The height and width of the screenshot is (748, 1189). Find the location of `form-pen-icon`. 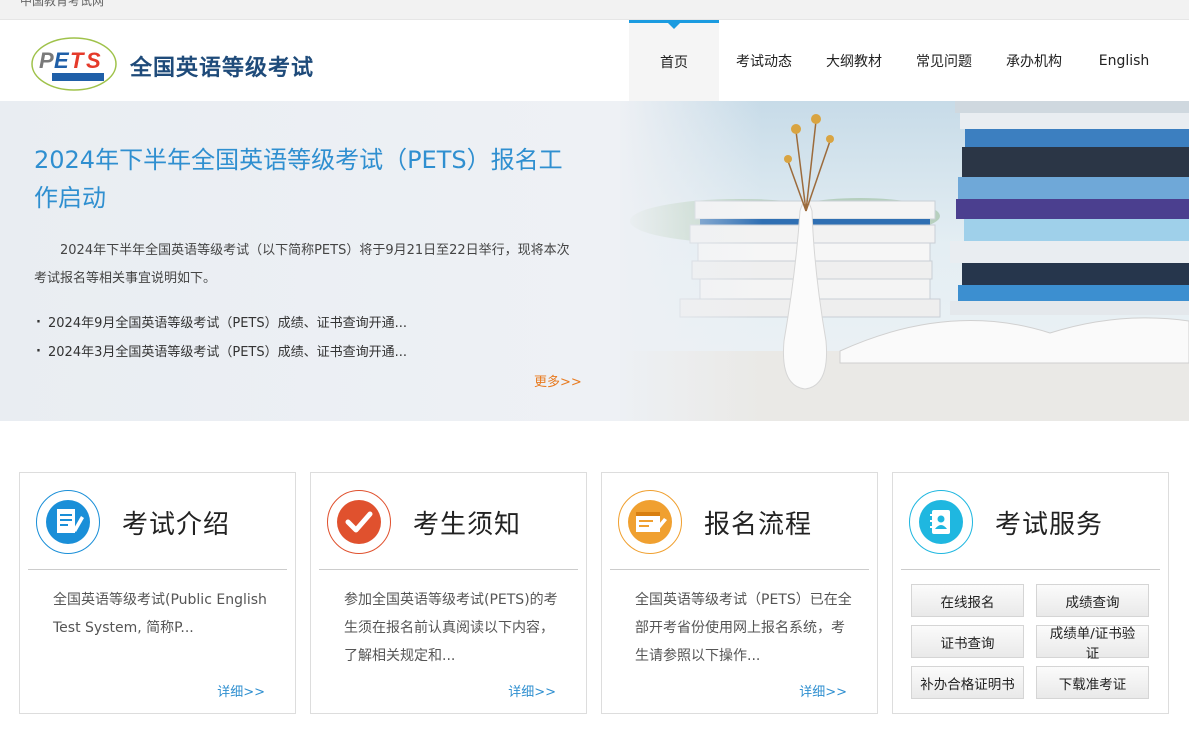

form-pen-icon is located at coordinates (650, 522).